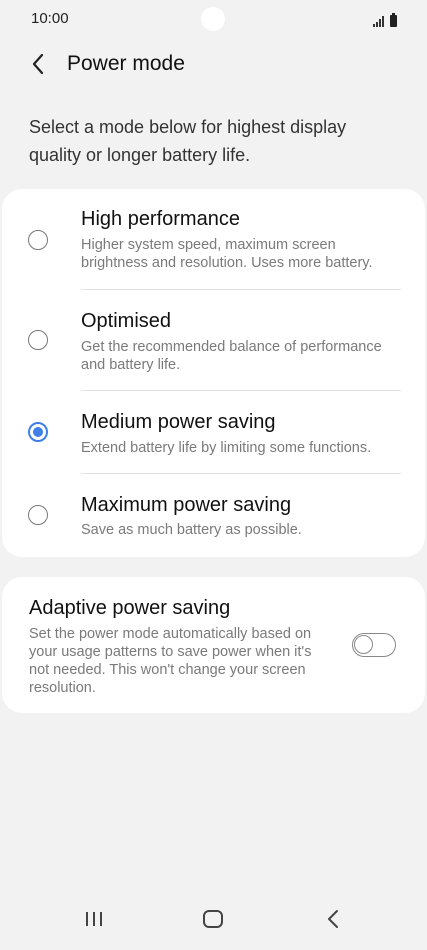 The height and width of the screenshot is (950, 427). I want to click on mode-title: Medium power saving, so click(178, 422).